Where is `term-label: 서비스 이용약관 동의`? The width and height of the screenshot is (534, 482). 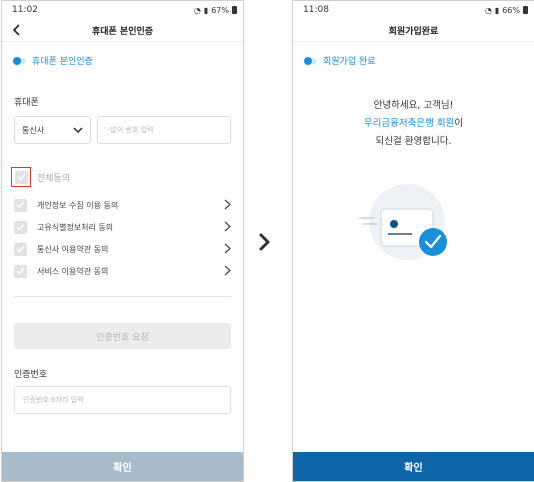 term-label: 서비스 이용약관 동의 is located at coordinates (73, 271).